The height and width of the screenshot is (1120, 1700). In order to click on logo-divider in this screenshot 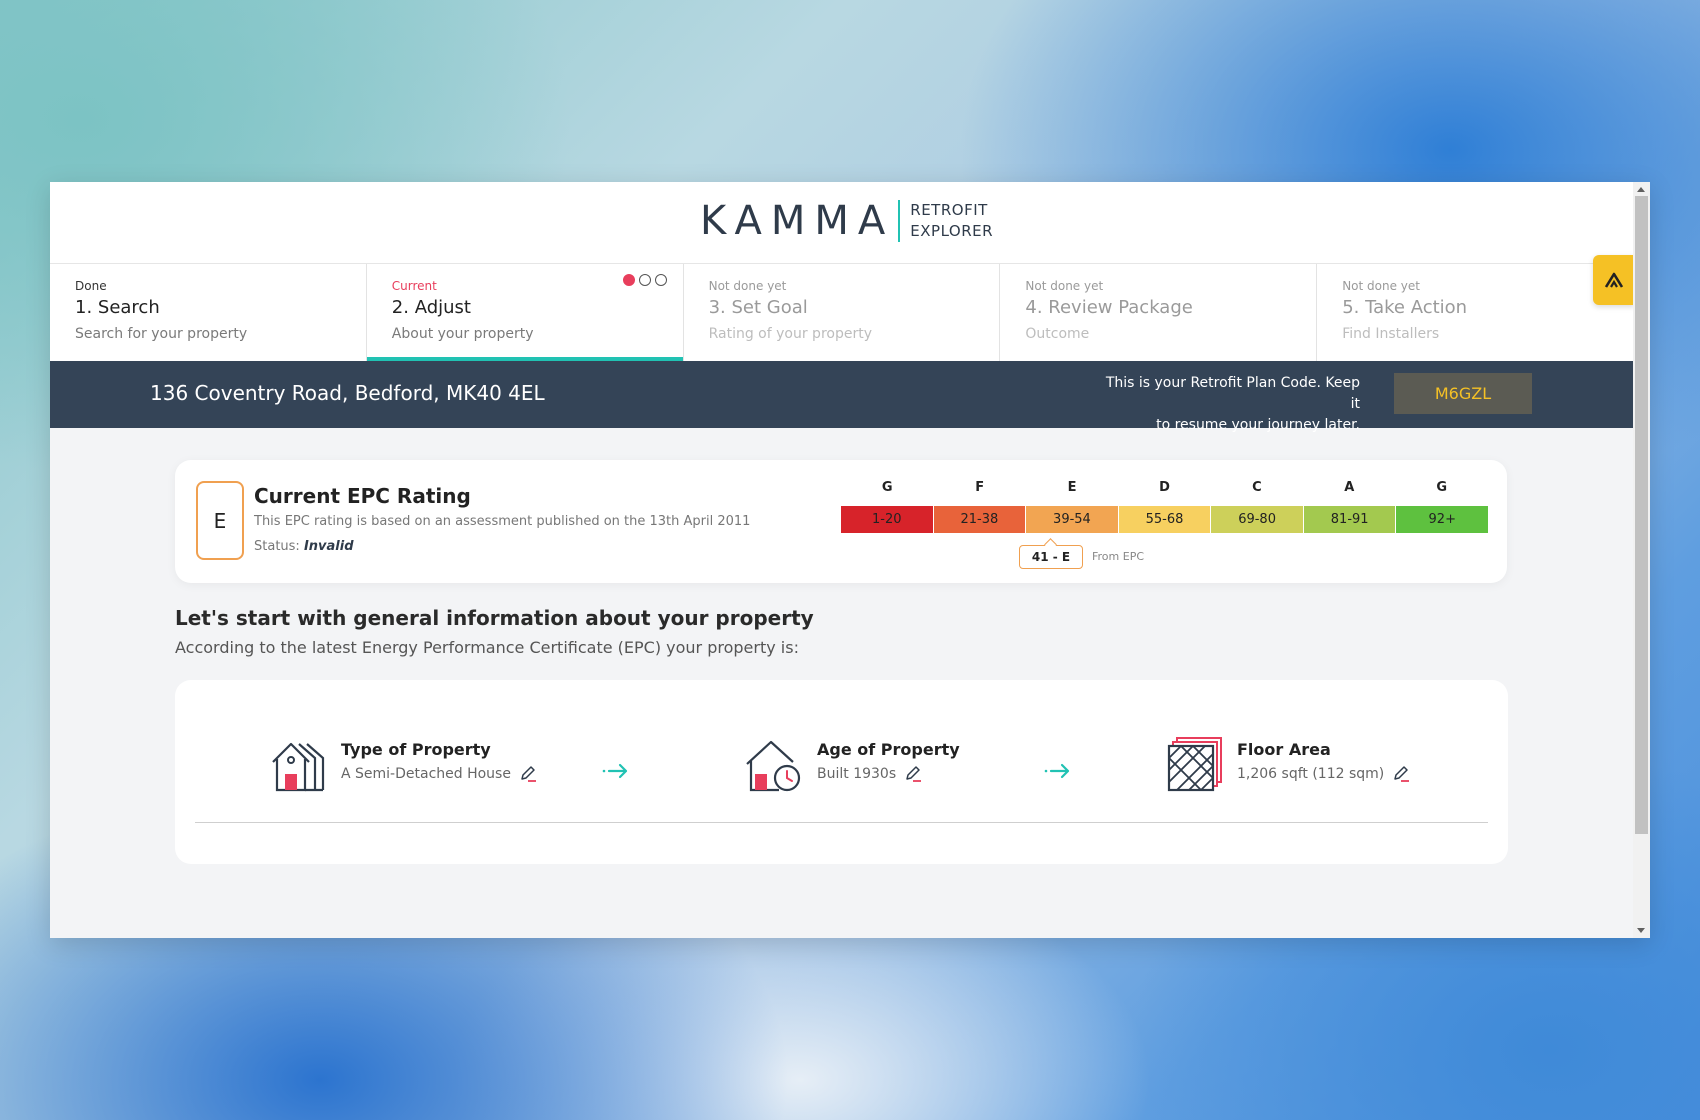, I will do `click(899, 221)`.